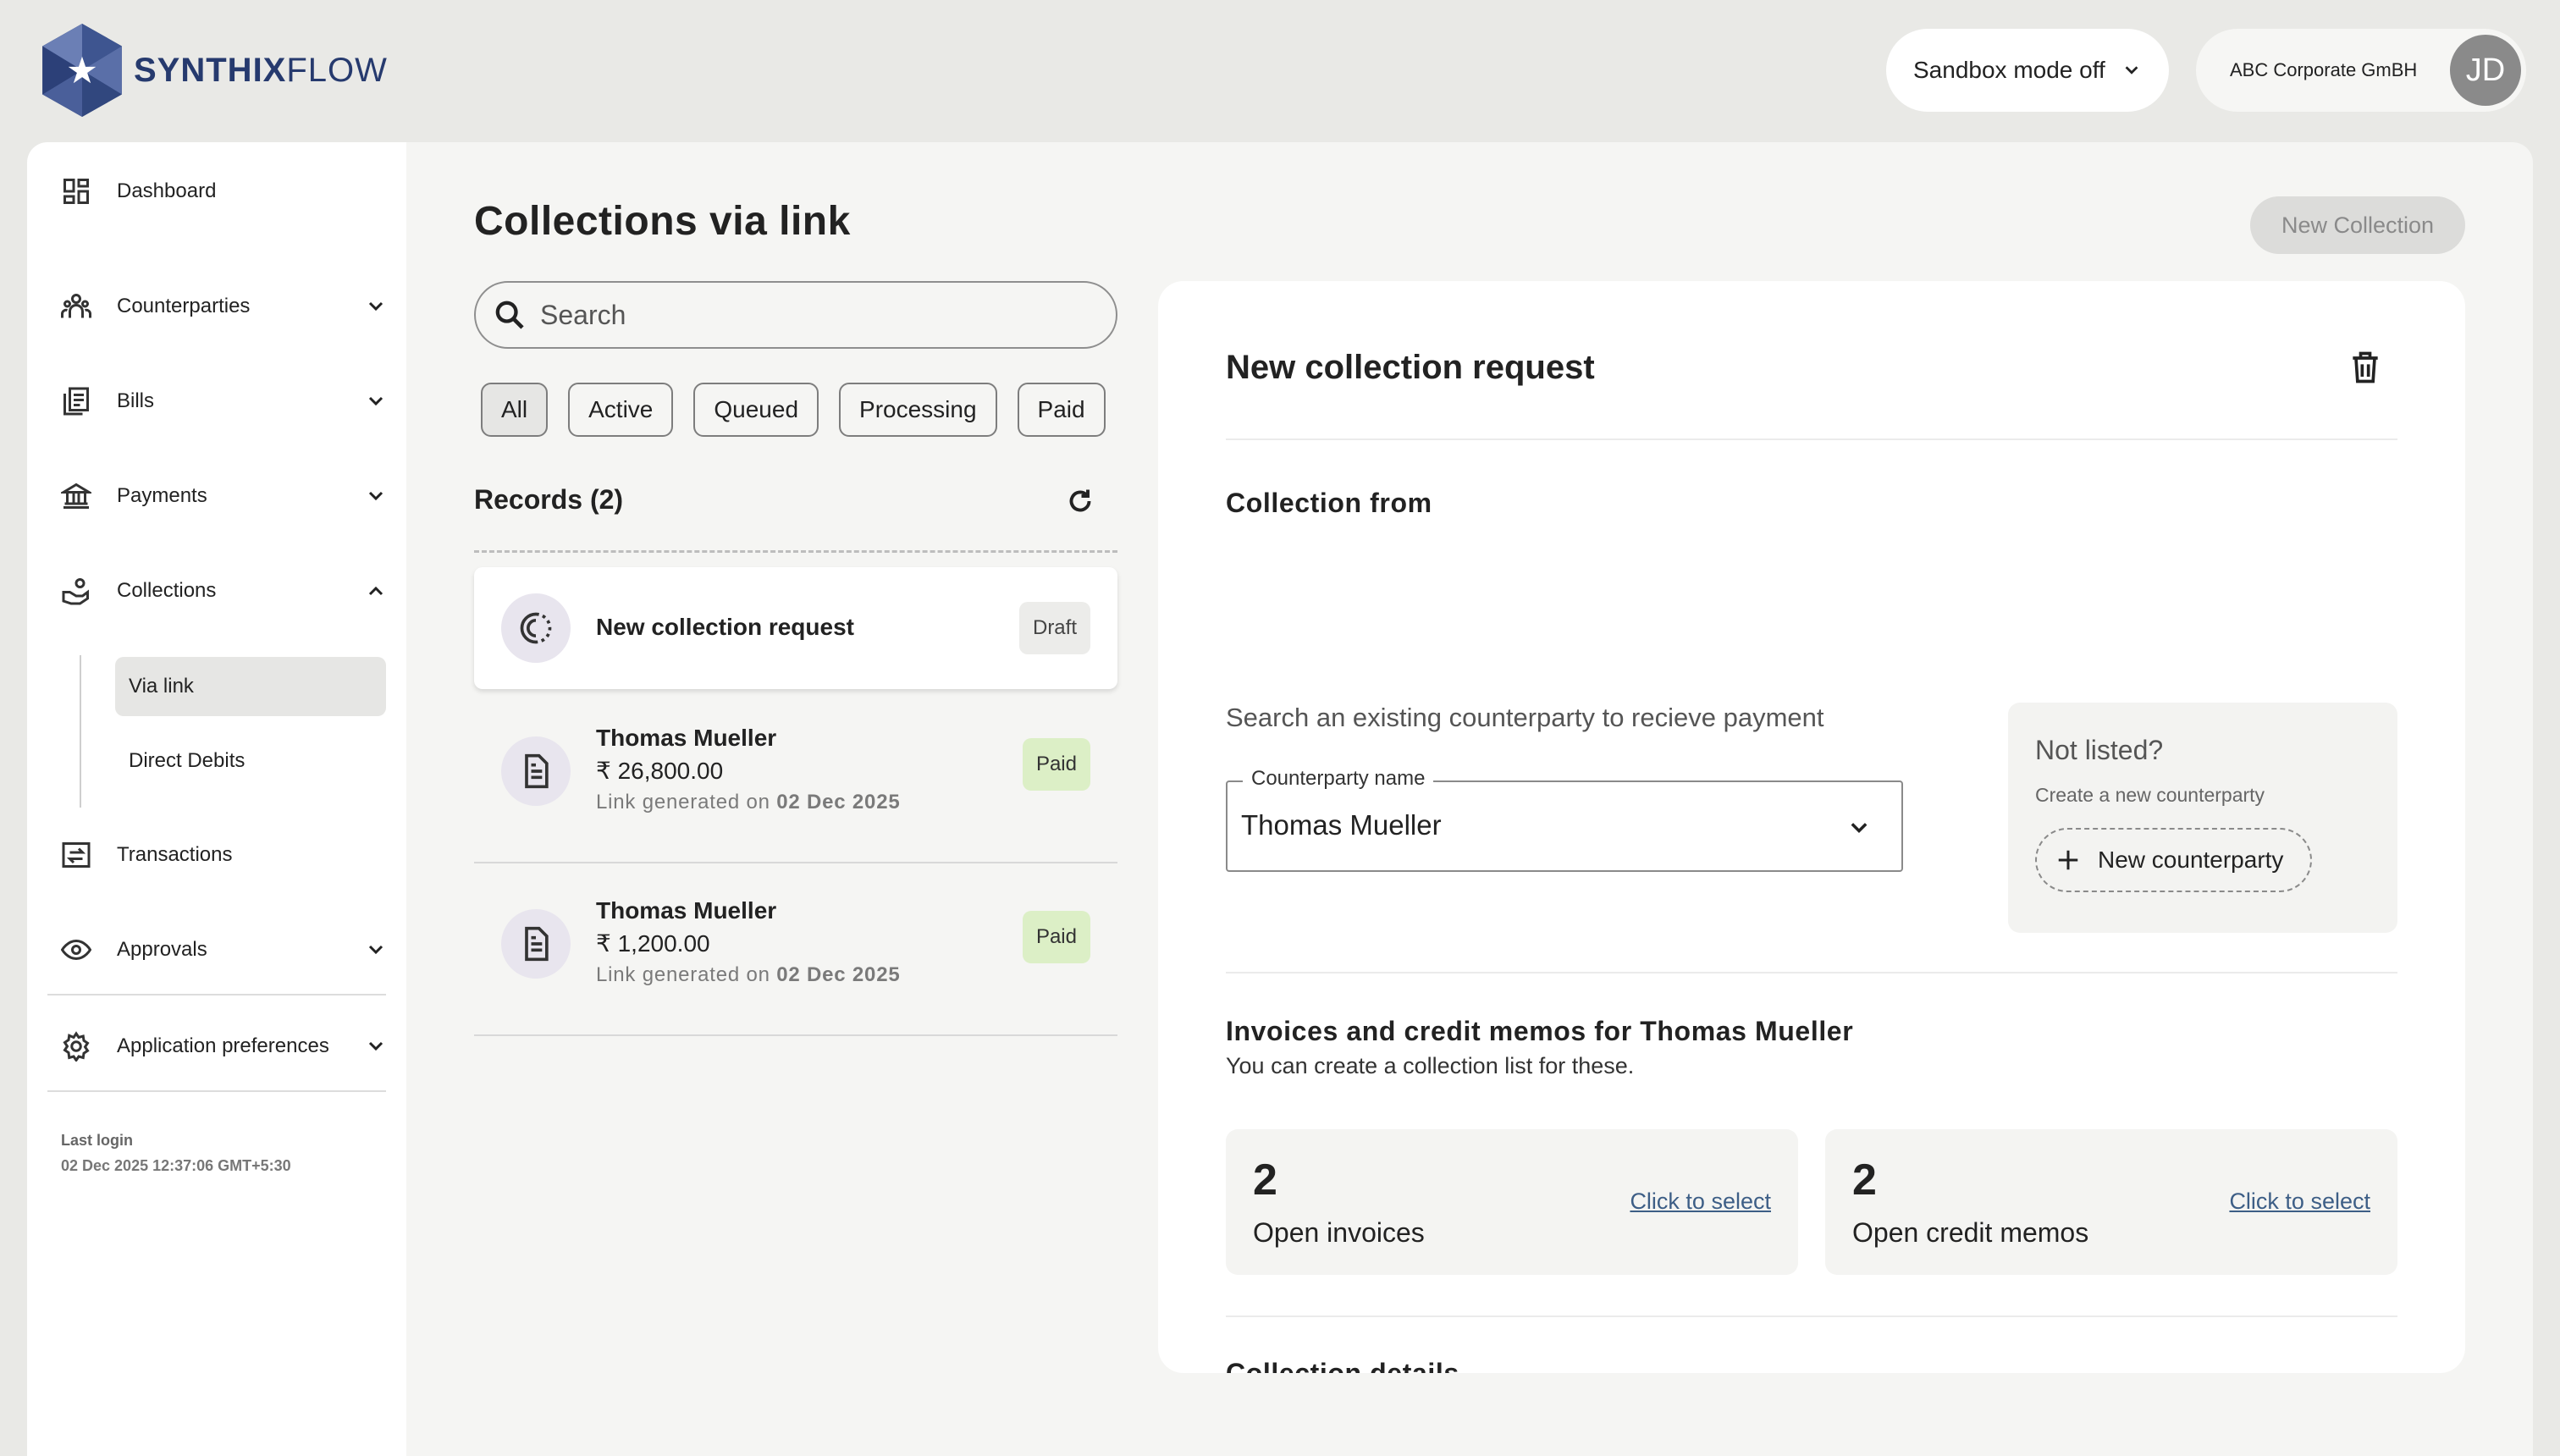  What do you see at coordinates (97, 1140) in the screenshot?
I see `last-login-label: Last login` at bounding box center [97, 1140].